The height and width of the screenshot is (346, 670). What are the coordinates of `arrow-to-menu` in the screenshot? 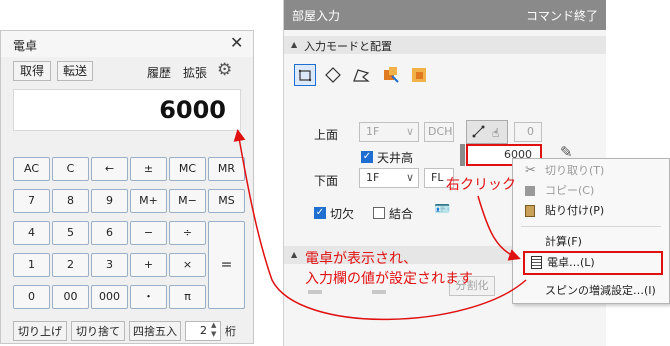 It's located at (499, 228).